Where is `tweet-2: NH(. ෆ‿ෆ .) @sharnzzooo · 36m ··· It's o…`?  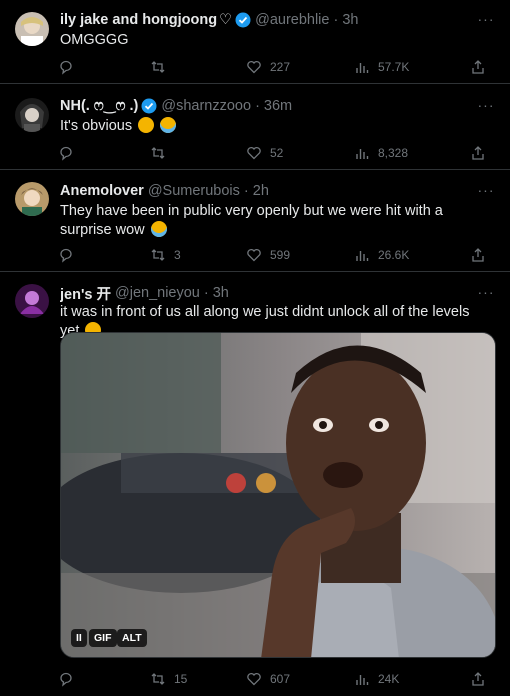 tweet-2: NH(. ෆ‿ෆ .) @sharnzzooo · 36m ··· It's o… is located at coordinates (255, 127).